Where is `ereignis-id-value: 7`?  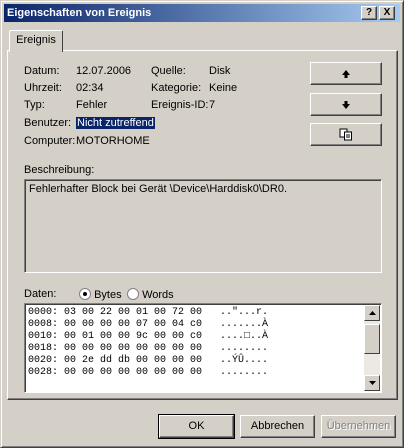 ereignis-id-value: 7 is located at coordinates (212, 105).